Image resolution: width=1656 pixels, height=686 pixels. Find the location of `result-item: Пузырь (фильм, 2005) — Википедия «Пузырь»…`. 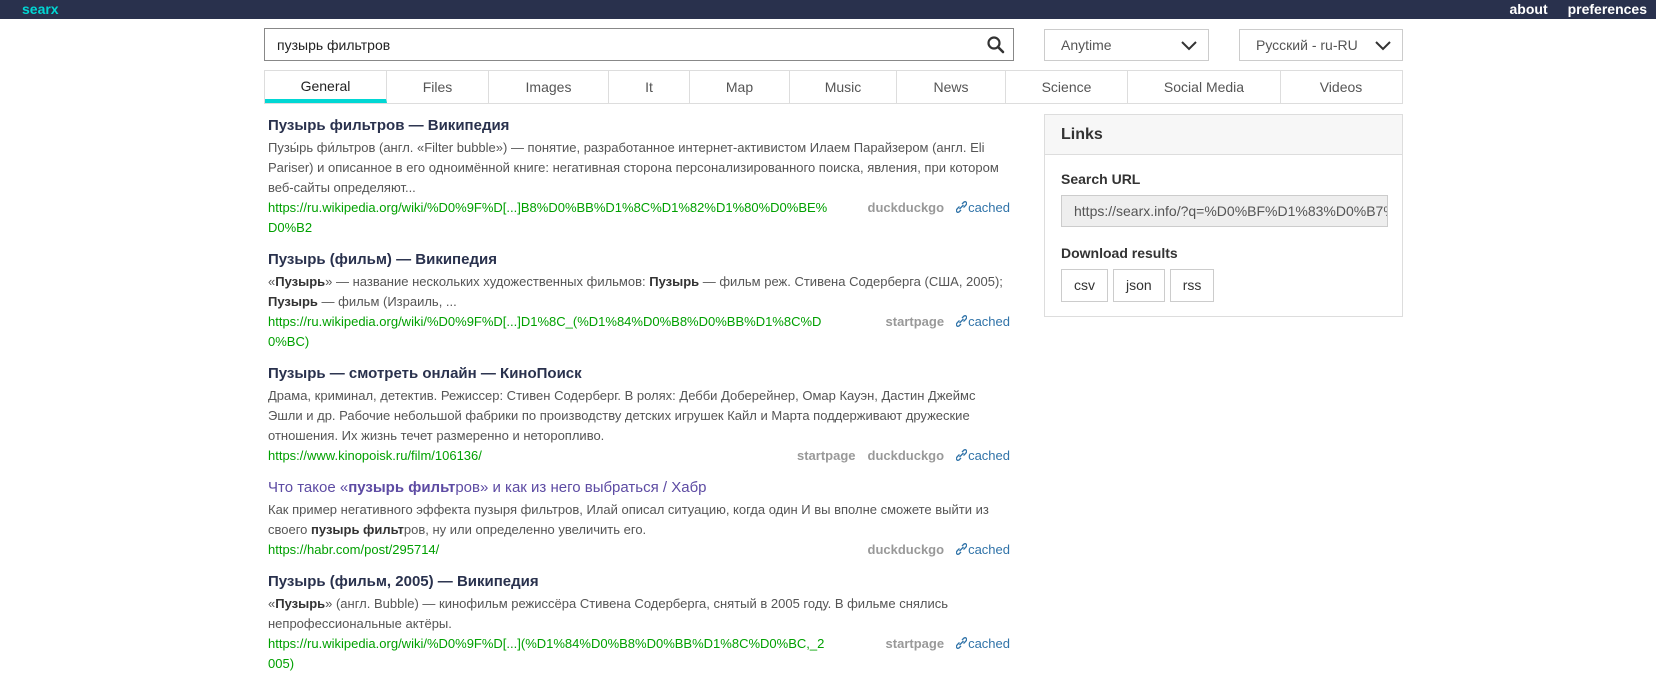

result-item: Пузырь (фильм, 2005) — Википедия «Пузырь»… is located at coordinates (639, 623).